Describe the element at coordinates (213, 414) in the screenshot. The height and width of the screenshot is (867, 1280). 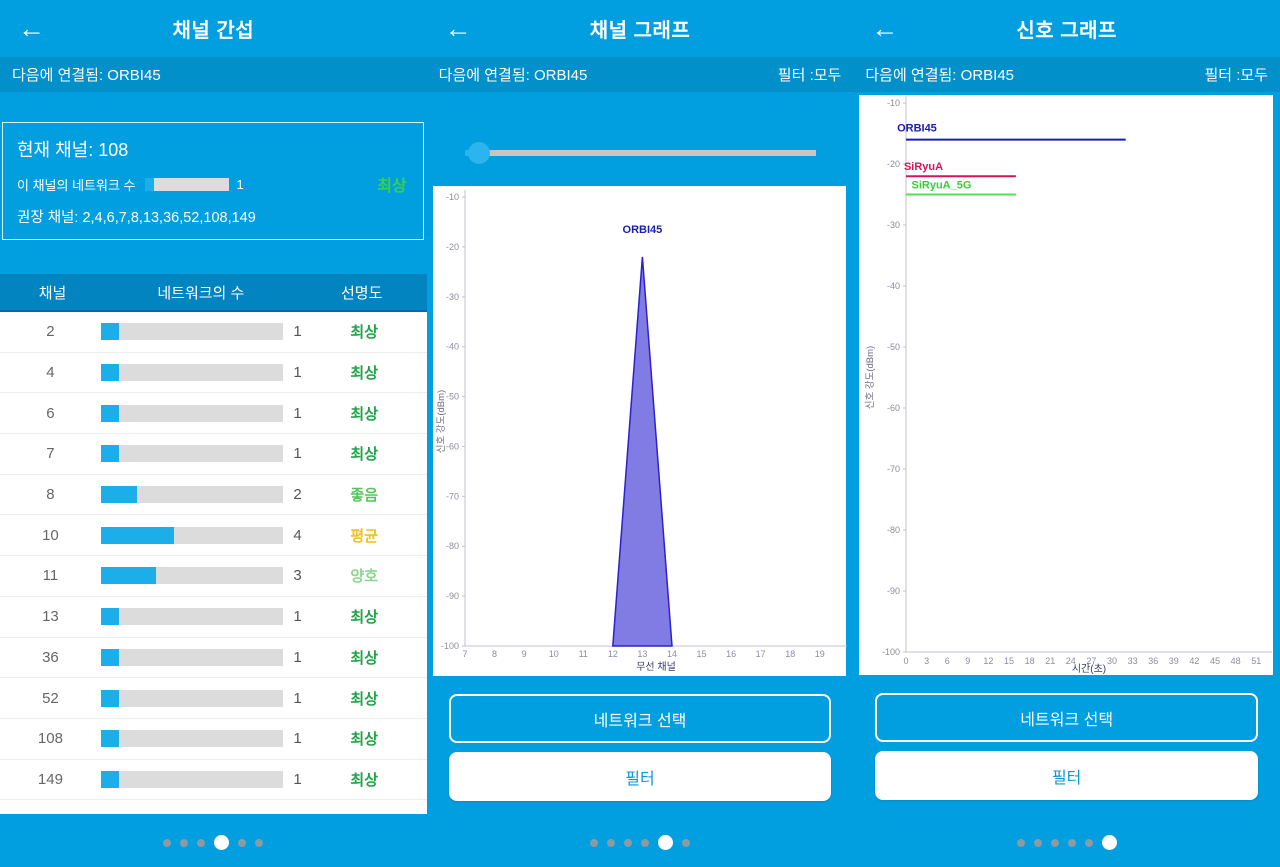
I see `table-row: 6 1 최상` at that location.